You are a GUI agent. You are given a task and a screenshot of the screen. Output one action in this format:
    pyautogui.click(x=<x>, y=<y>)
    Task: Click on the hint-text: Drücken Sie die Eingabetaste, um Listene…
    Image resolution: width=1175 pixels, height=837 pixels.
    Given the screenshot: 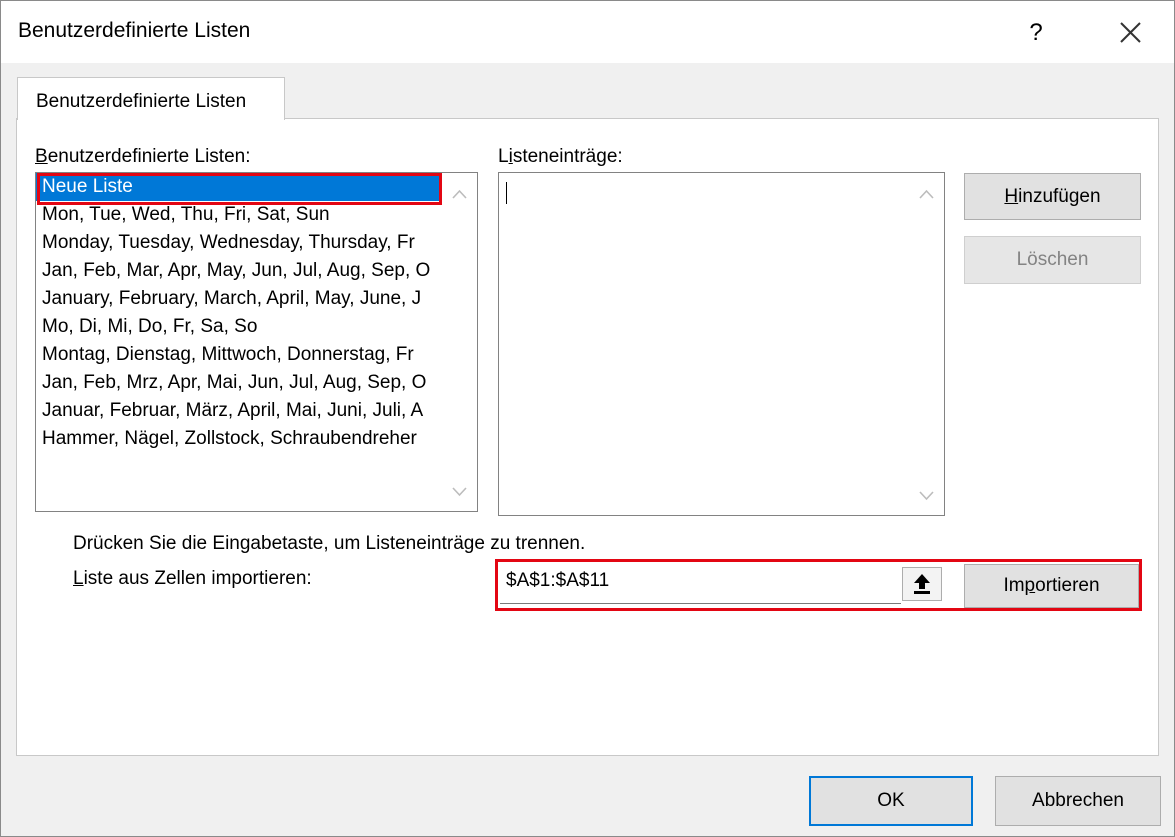 What is the action you would take?
    pyautogui.click(x=329, y=543)
    